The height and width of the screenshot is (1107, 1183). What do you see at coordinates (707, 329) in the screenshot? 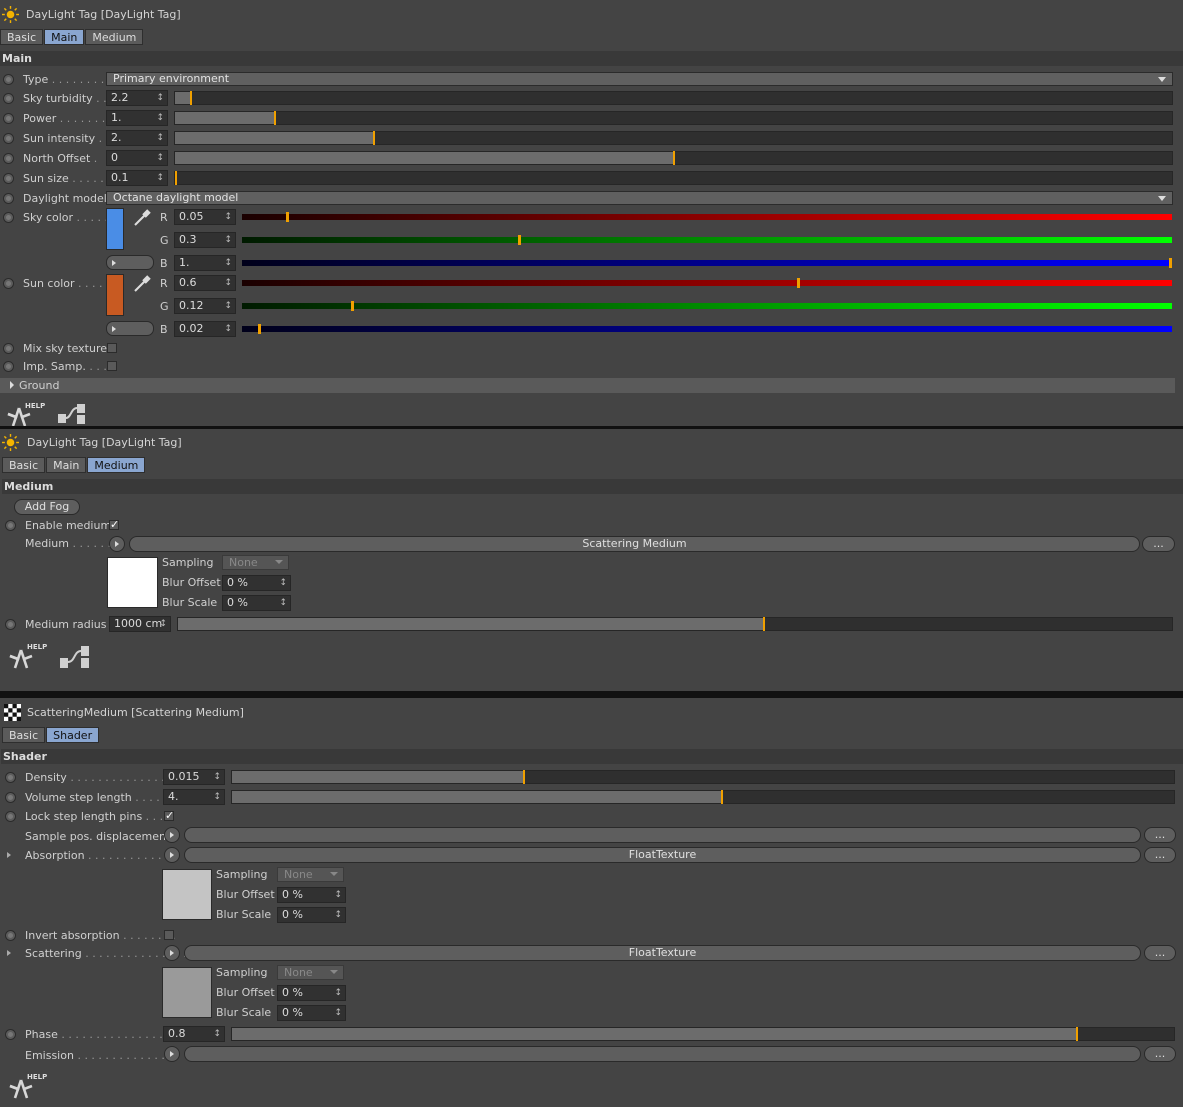
I see `sun-b-slider` at bounding box center [707, 329].